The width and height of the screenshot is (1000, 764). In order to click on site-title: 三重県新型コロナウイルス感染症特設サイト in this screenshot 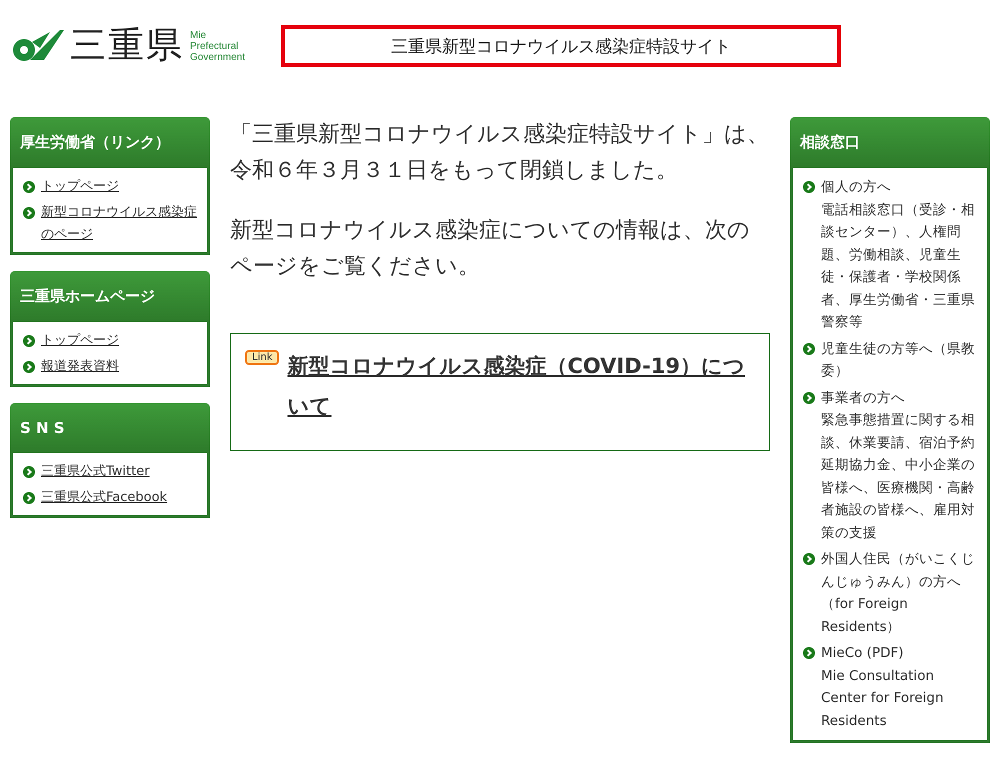, I will do `click(561, 46)`.